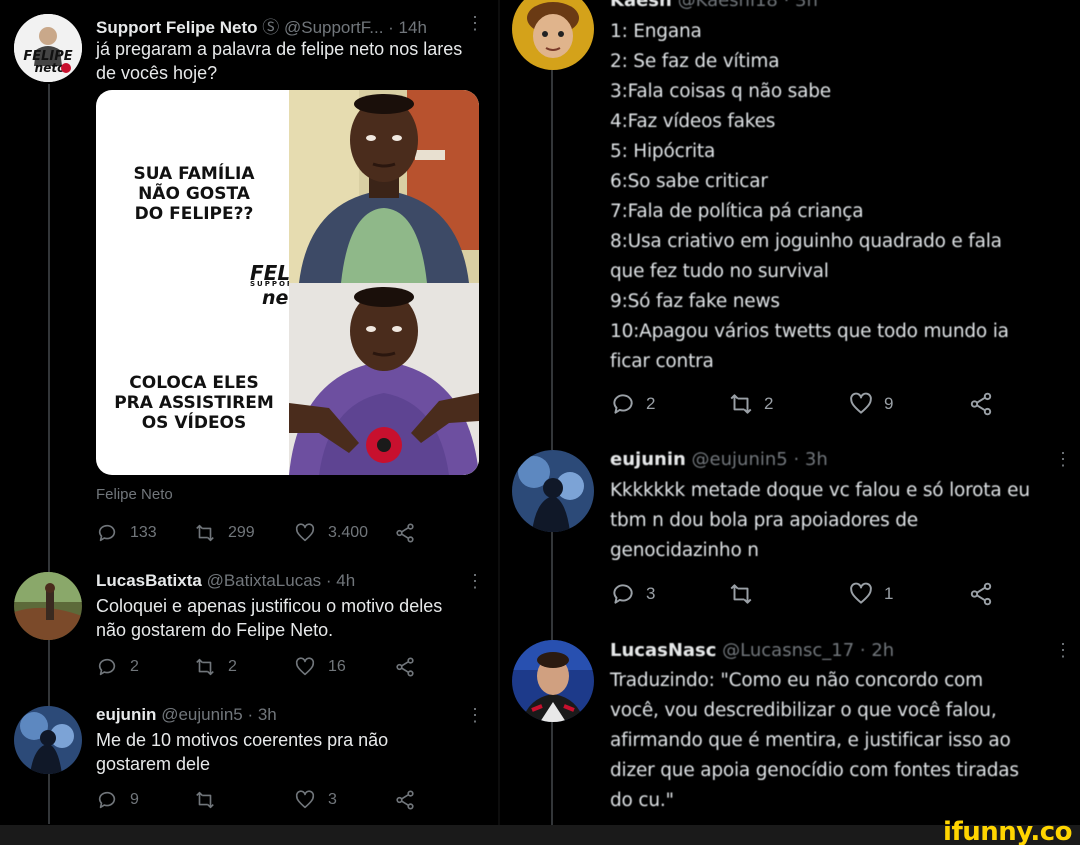  I want to click on support-felipe-neto-avatar: FELIPE neto, so click(48, 48).